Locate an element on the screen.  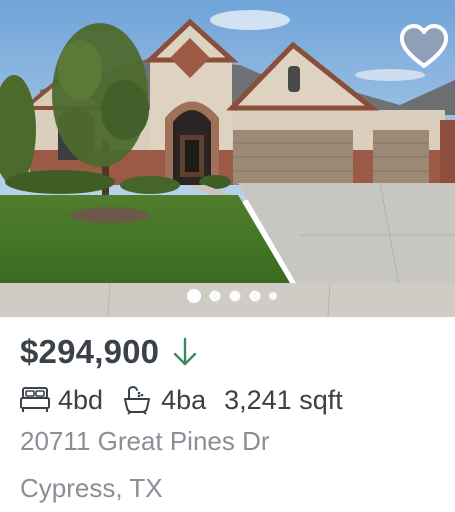
listing-price: $294,900 is located at coordinates (90, 351).